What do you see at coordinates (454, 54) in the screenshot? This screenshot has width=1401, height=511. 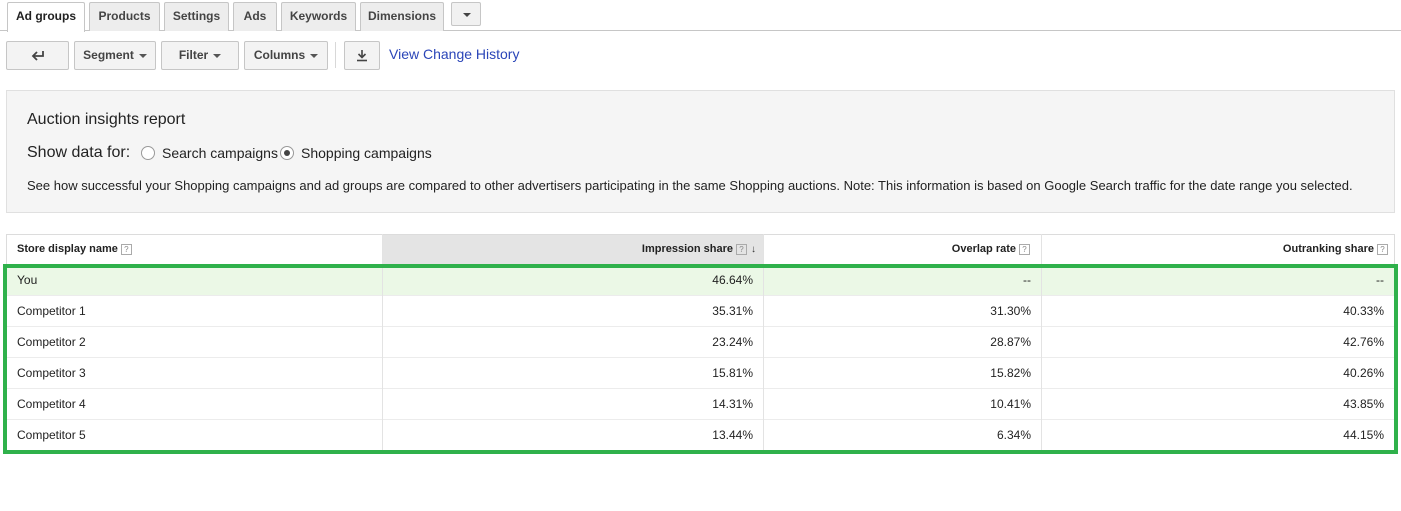 I see `view-change-history-link: View Change History` at bounding box center [454, 54].